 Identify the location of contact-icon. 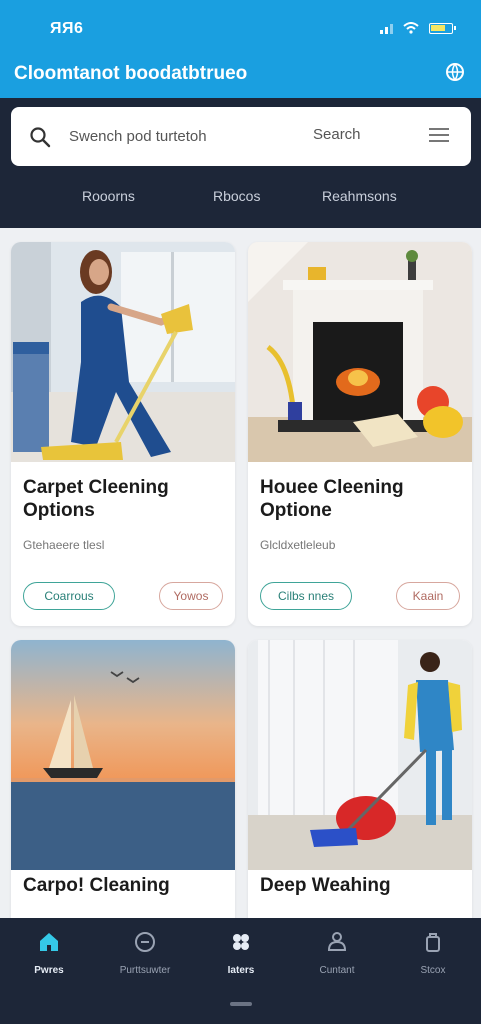
(337, 941).